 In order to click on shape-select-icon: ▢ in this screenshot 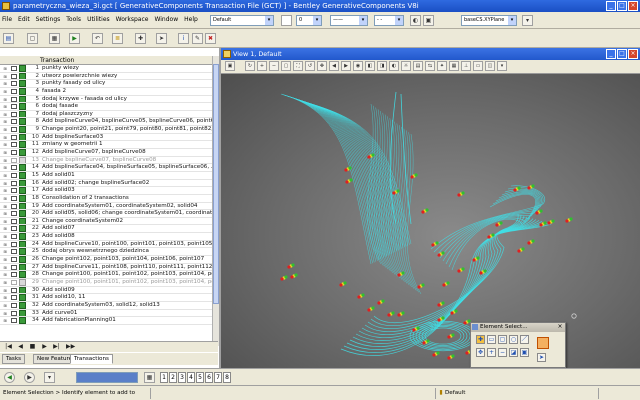, I will do `click(502, 339)`.